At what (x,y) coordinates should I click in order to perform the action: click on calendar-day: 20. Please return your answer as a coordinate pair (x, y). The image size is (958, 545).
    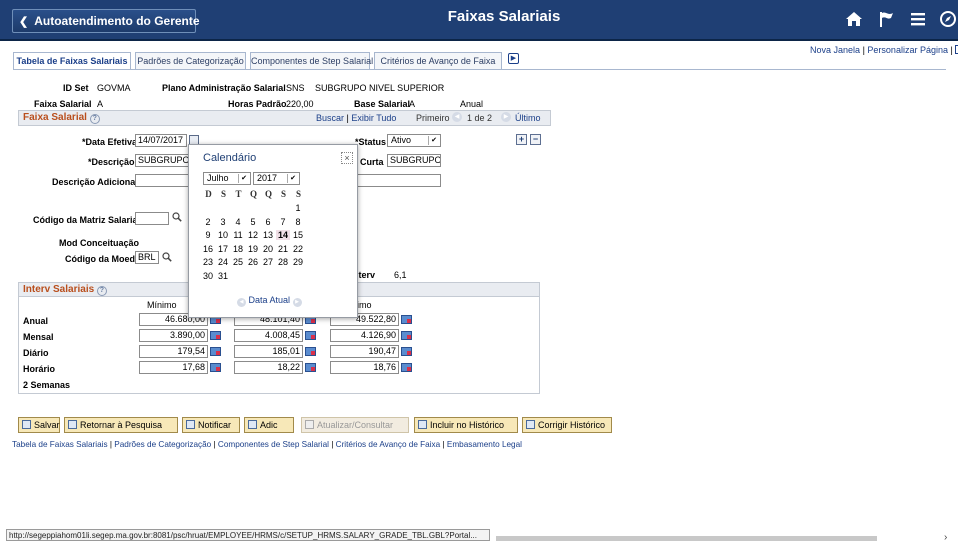
    Looking at the image, I should click on (268, 249).